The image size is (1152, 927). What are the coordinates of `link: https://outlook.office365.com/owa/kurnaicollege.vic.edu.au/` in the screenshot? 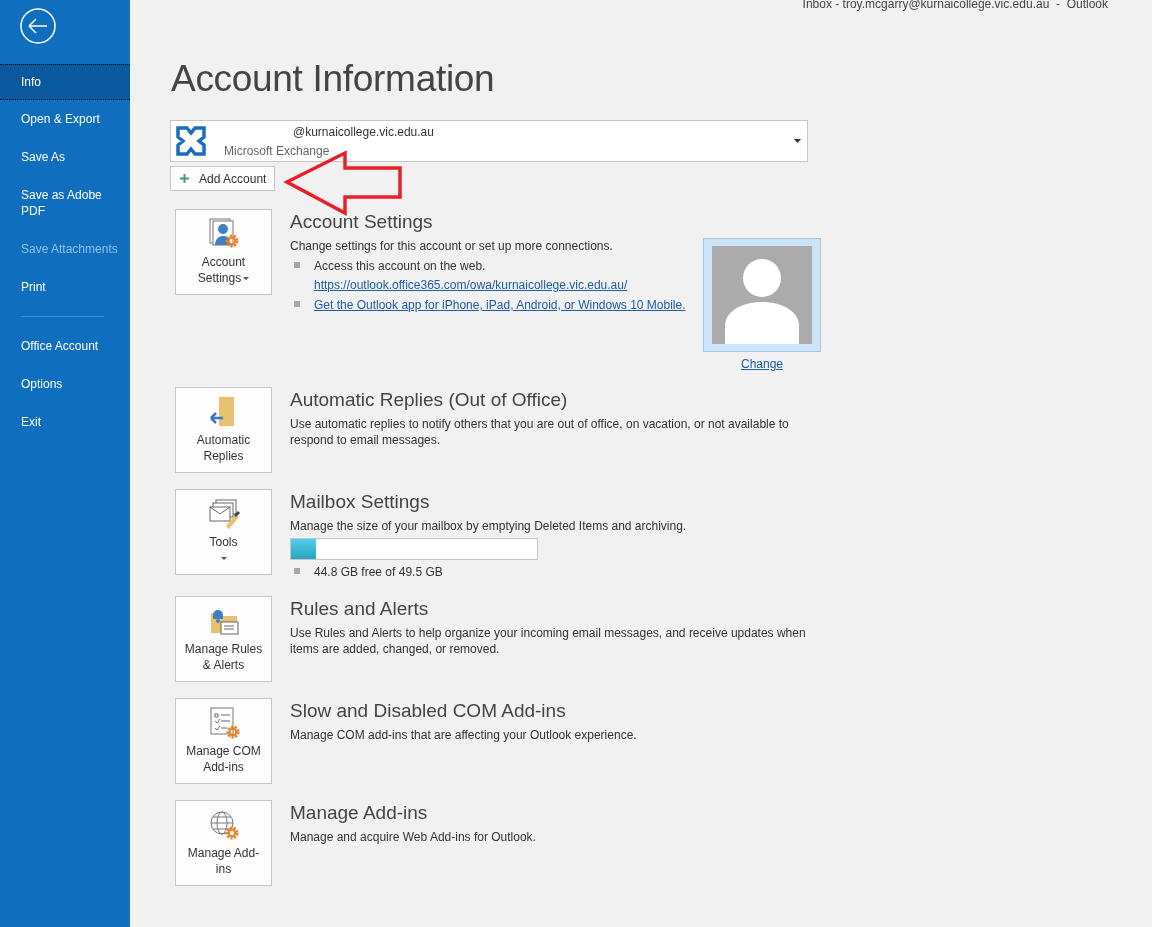 It's located at (471, 285).